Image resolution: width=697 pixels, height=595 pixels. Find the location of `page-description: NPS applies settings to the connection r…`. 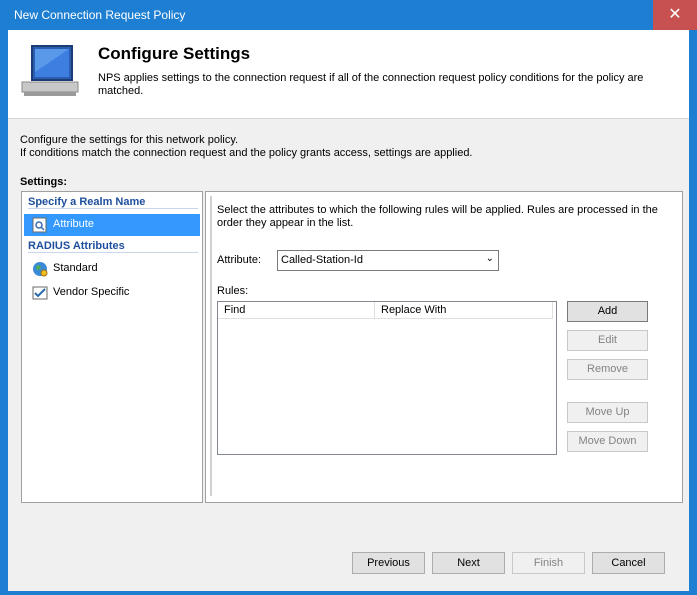

page-description: NPS applies settings to the connection r… is located at coordinates (371, 84).